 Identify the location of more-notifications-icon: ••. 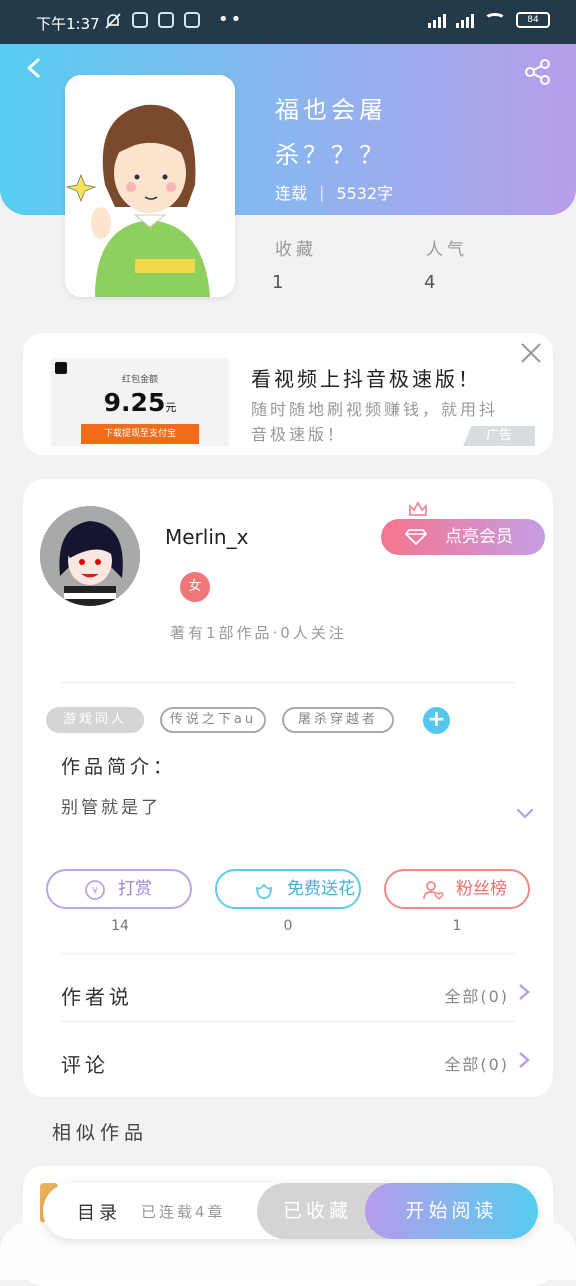
(231, 19).